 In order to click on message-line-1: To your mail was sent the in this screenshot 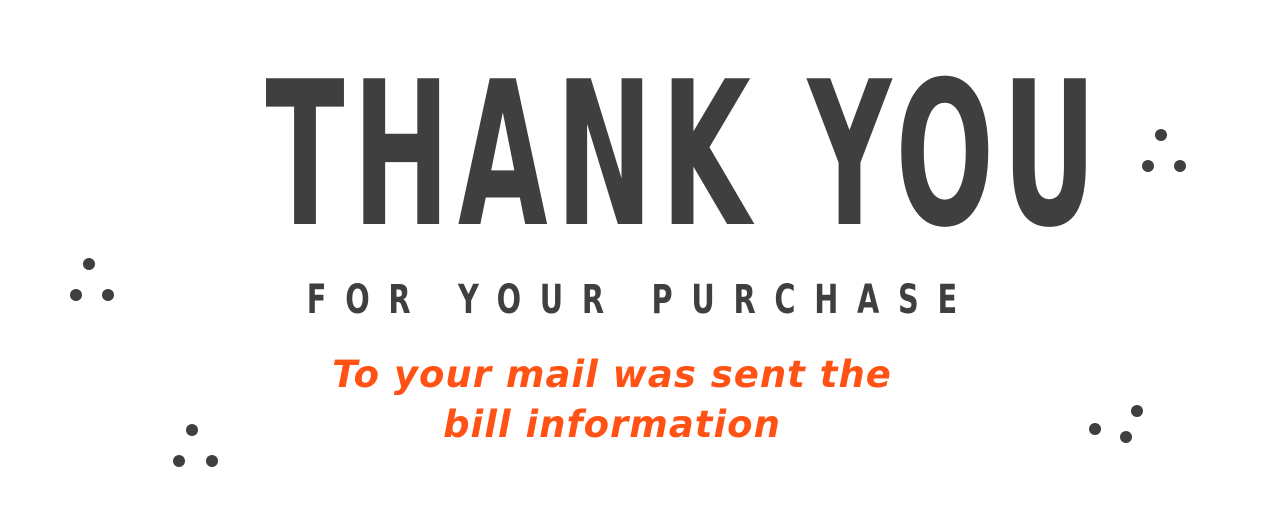, I will do `click(612, 374)`.